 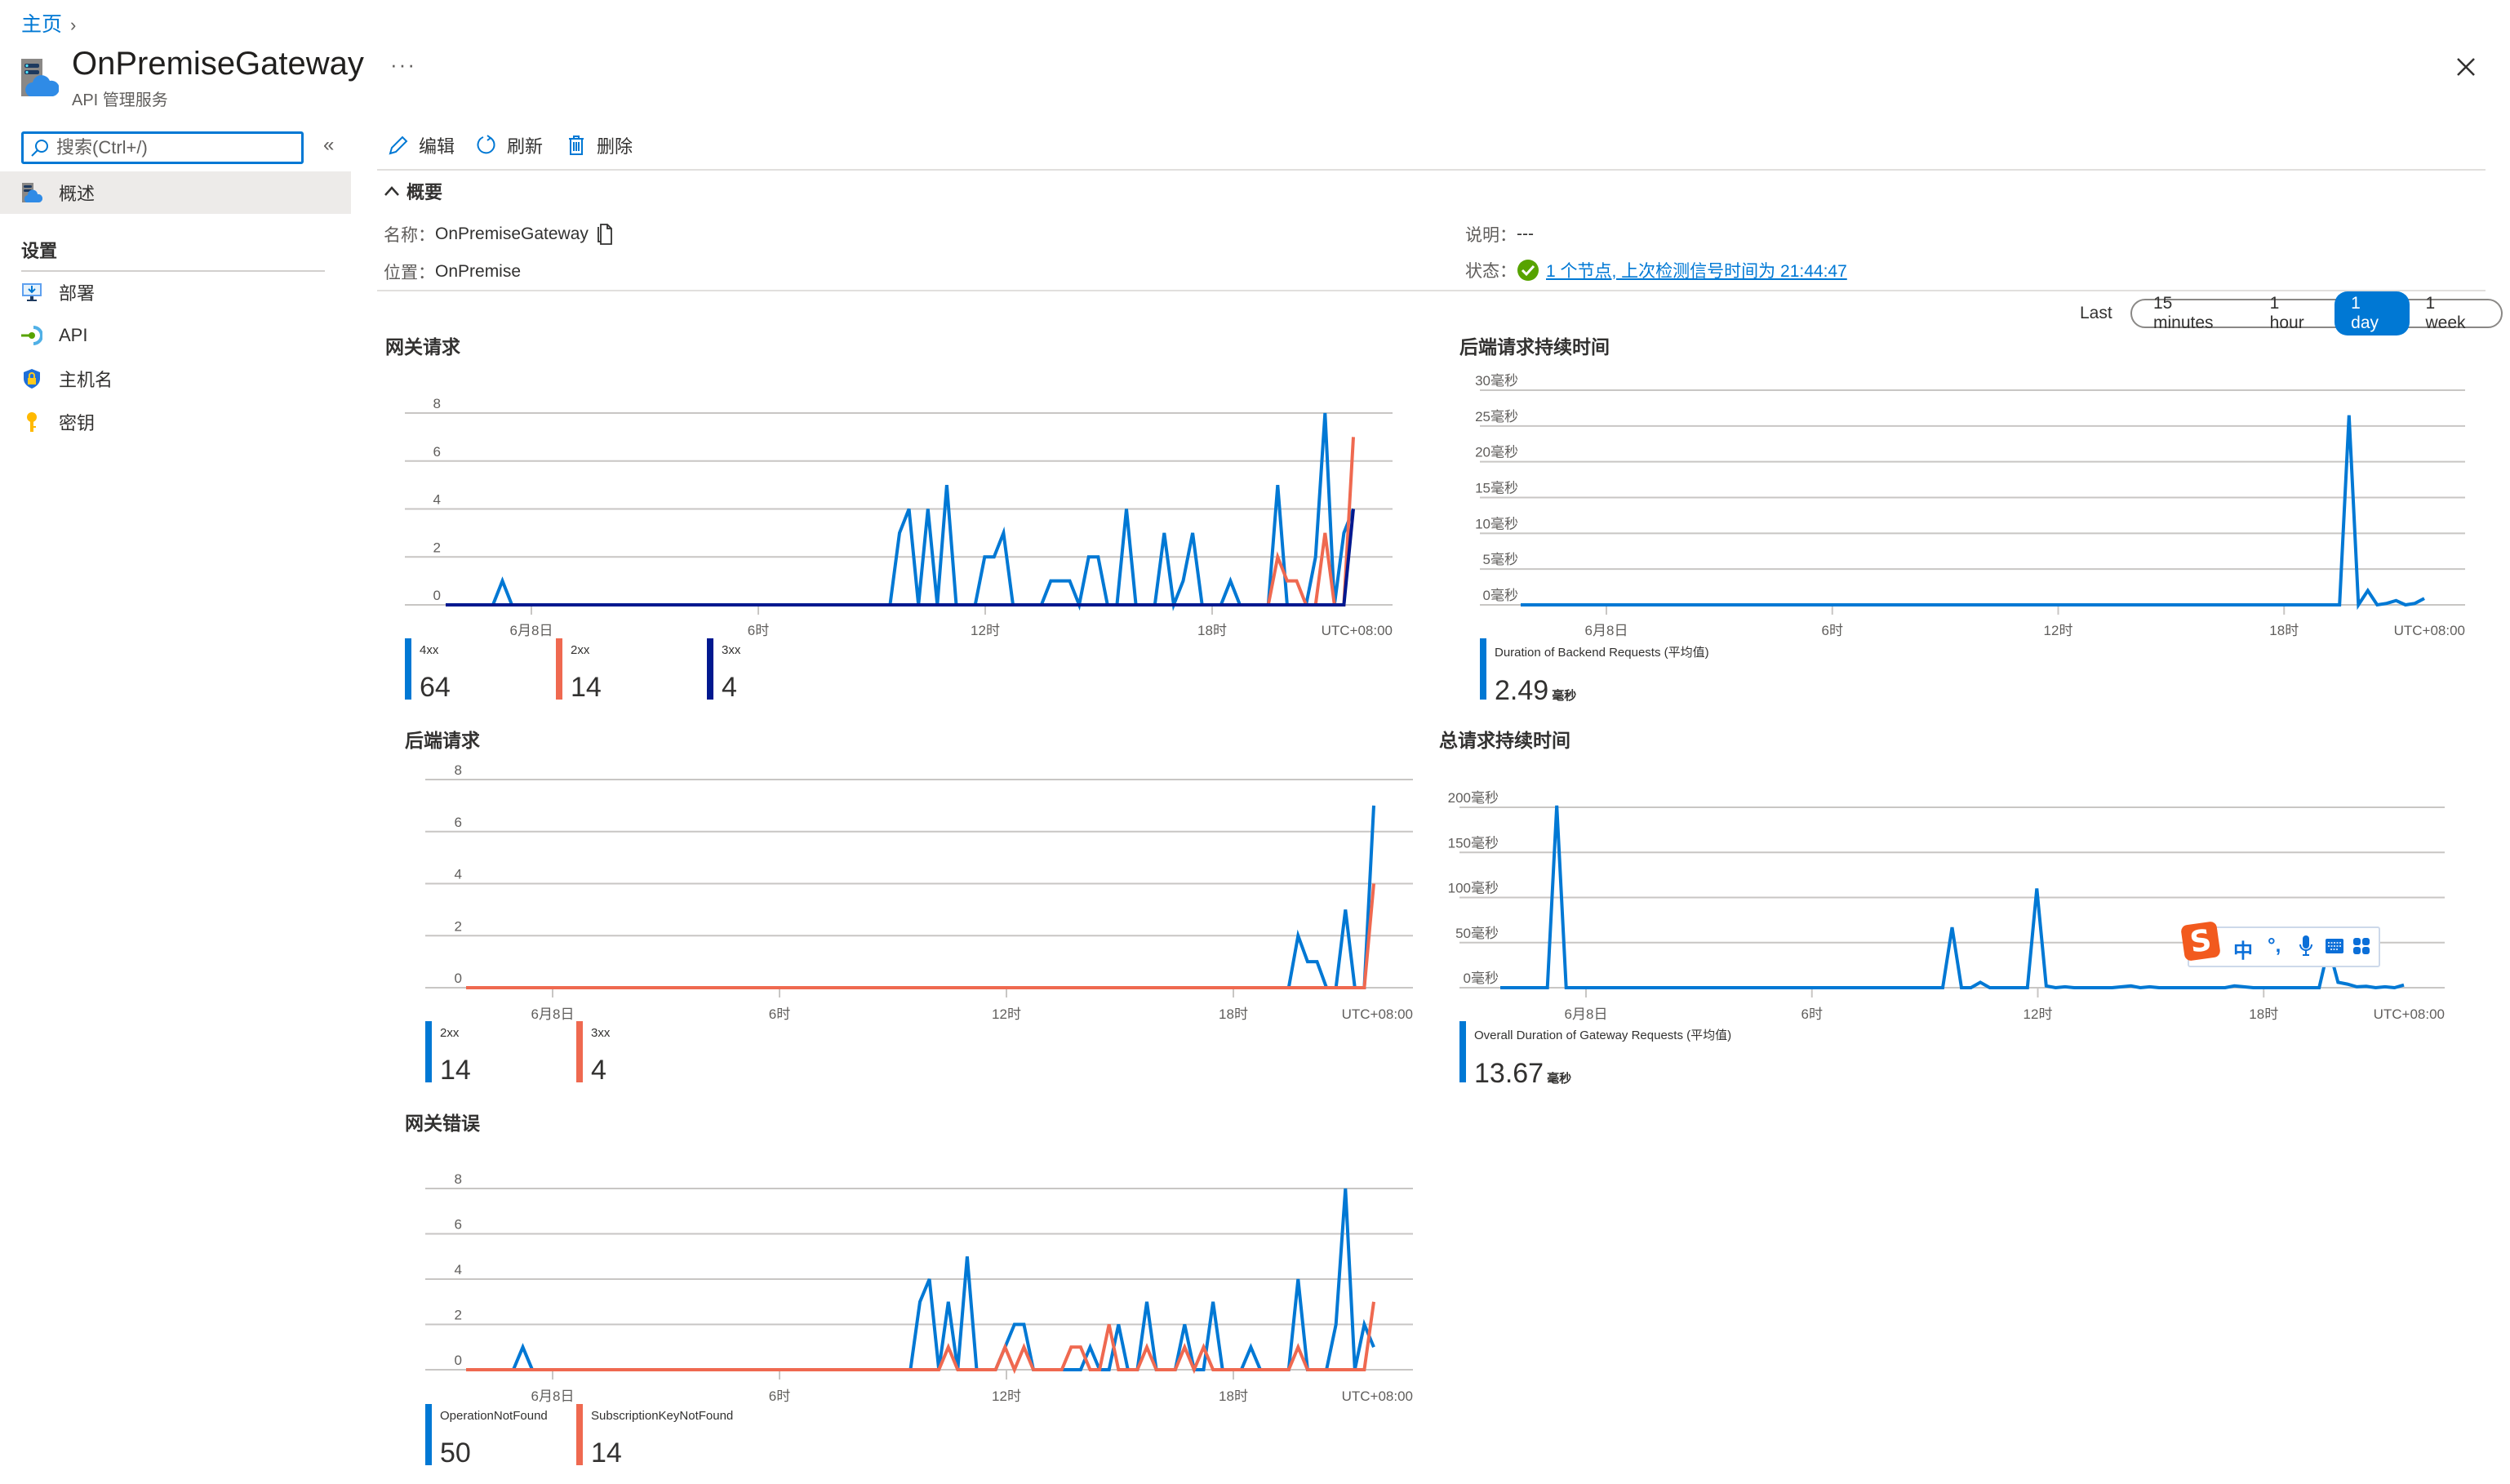 What do you see at coordinates (435, 687) in the screenshot?
I see `legend-total: 64` at bounding box center [435, 687].